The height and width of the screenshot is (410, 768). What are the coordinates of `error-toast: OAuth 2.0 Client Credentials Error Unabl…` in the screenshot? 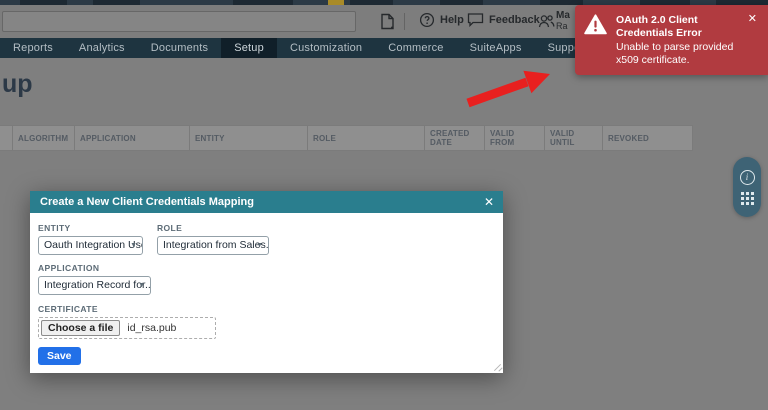 It's located at (671, 40).